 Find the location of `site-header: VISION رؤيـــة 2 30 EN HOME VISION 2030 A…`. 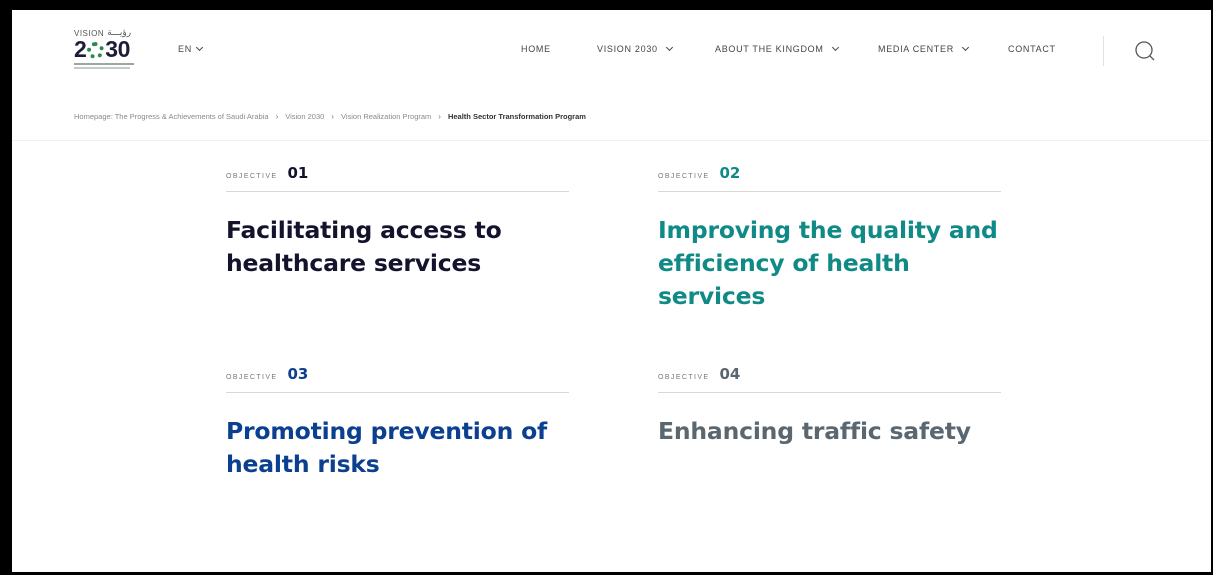

site-header: VISION رؤيـــة 2 30 EN HOME VISION 2030 A… is located at coordinates (611, 50).